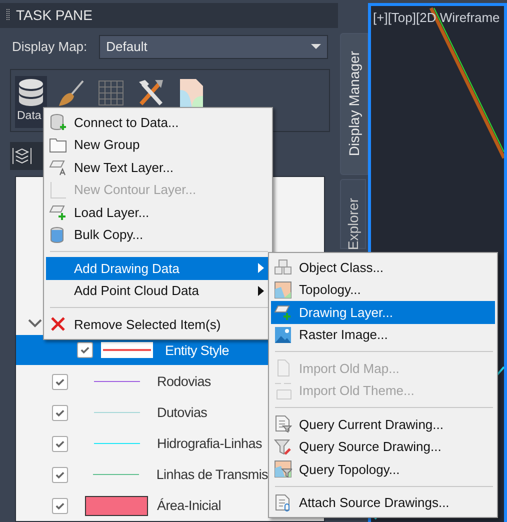 The height and width of the screenshot is (522, 507). Describe the element at coordinates (182, 412) in the screenshot. I see `layer-name: Dutovias` at that location.